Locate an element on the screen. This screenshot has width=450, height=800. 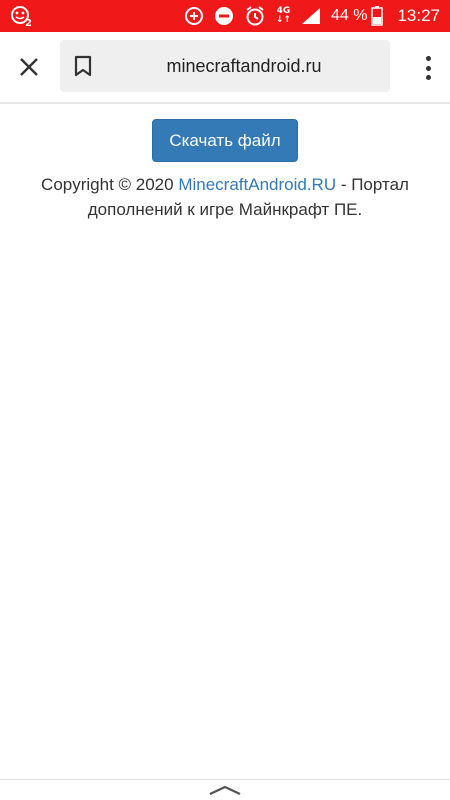
data-saver-icon is located at coordinates (194, 16).